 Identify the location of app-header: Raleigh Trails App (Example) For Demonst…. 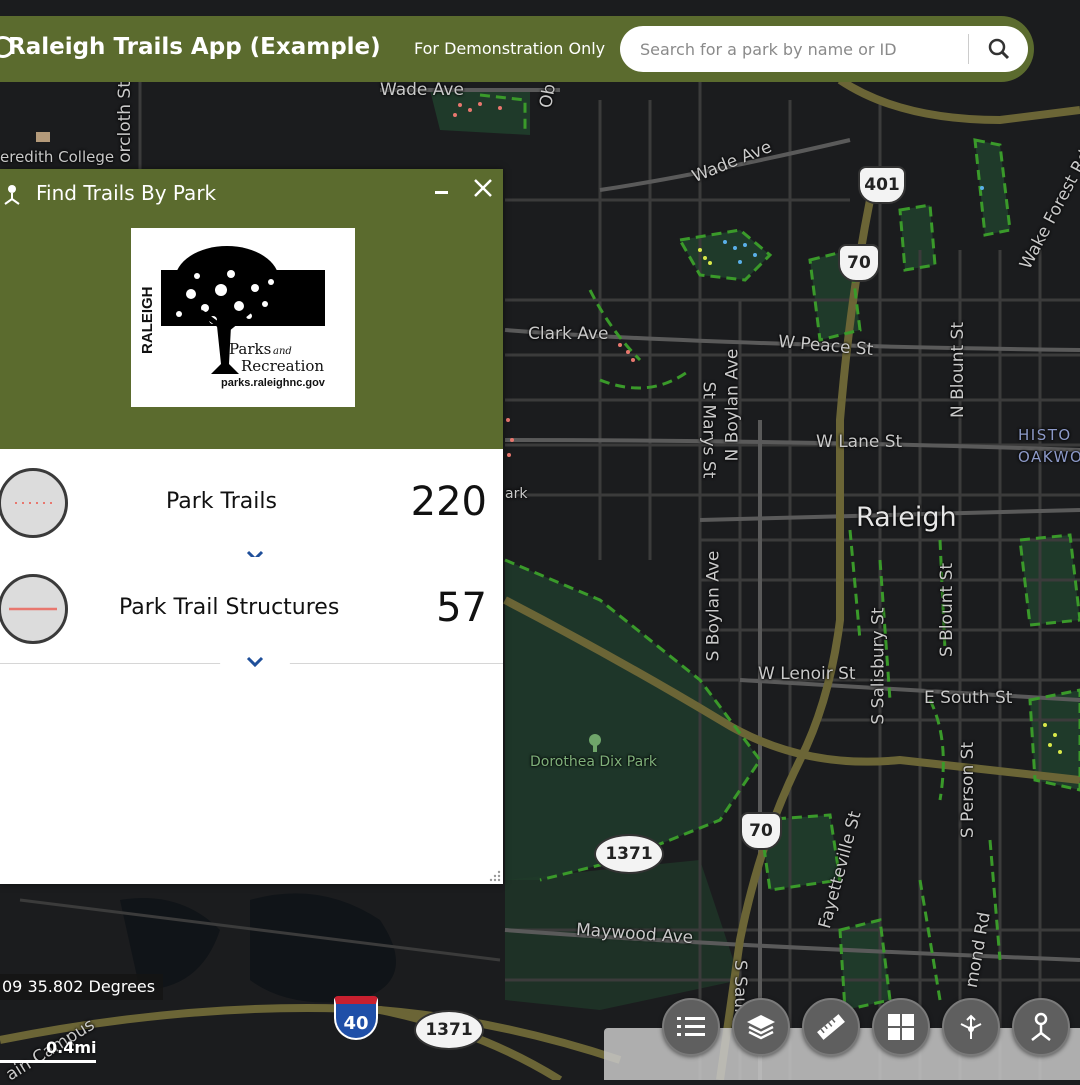
(517, 49).